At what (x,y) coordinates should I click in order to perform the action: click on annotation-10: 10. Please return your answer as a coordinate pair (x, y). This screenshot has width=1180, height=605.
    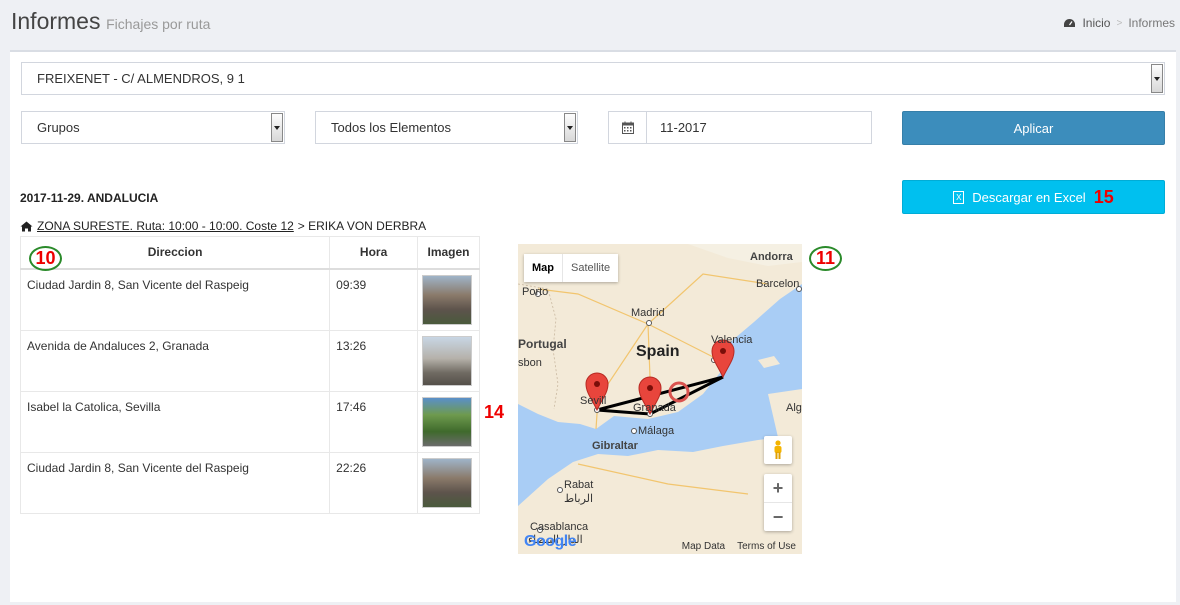
    Looking at the image, I should click on (45, 258).